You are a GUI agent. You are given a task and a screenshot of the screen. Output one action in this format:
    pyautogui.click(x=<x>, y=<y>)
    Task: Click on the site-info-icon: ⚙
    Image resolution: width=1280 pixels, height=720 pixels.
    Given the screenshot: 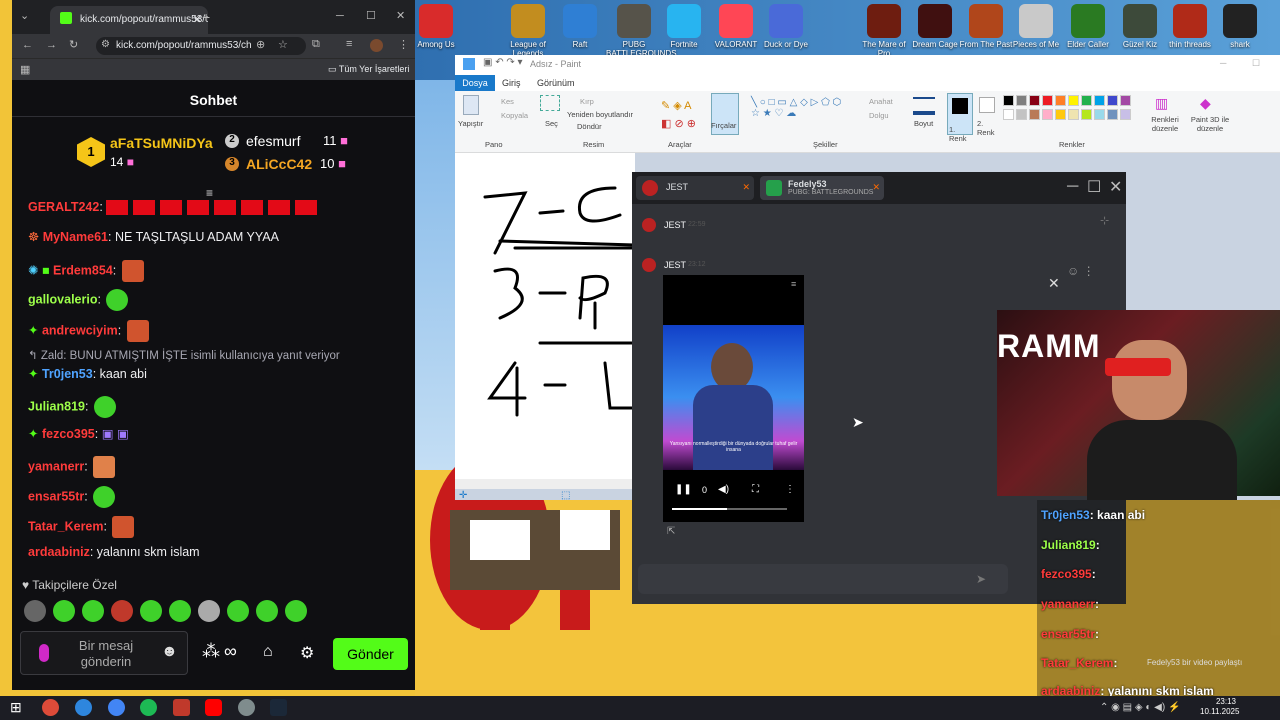 What is the action you would take?
    pyautogui.click(x=105, y=44)
    